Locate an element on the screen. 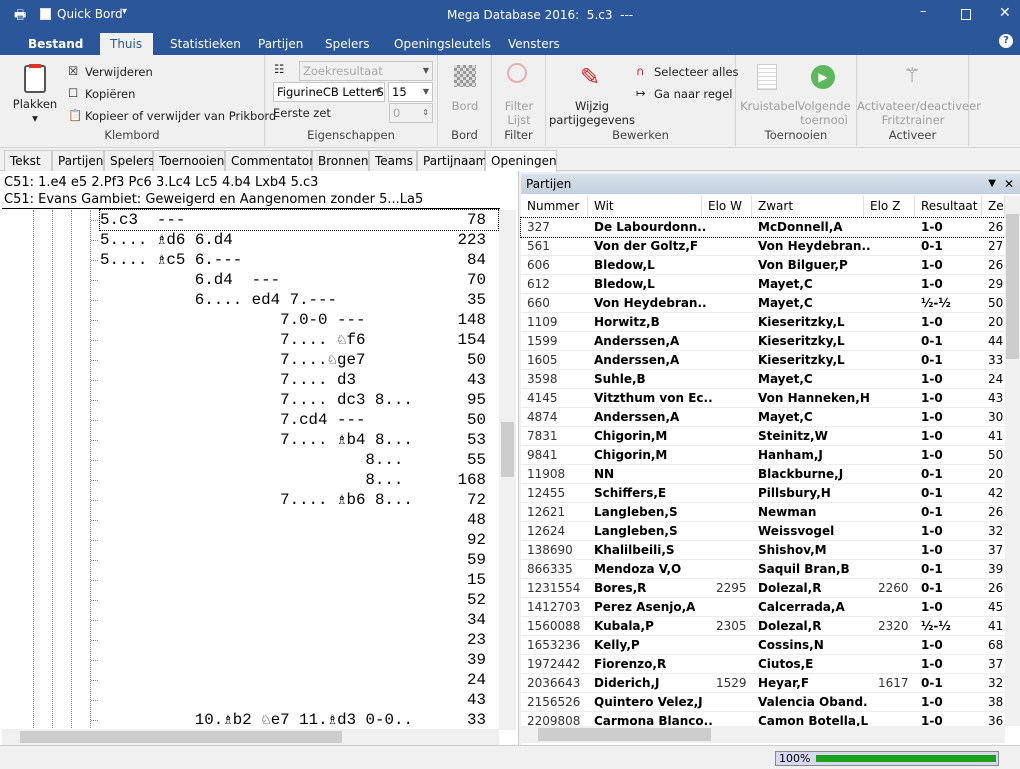 The image size is (1020, 769). table-row: 3598 Suhle,B Mayet,C 1-0 24 is located at coordinates (763, 379).